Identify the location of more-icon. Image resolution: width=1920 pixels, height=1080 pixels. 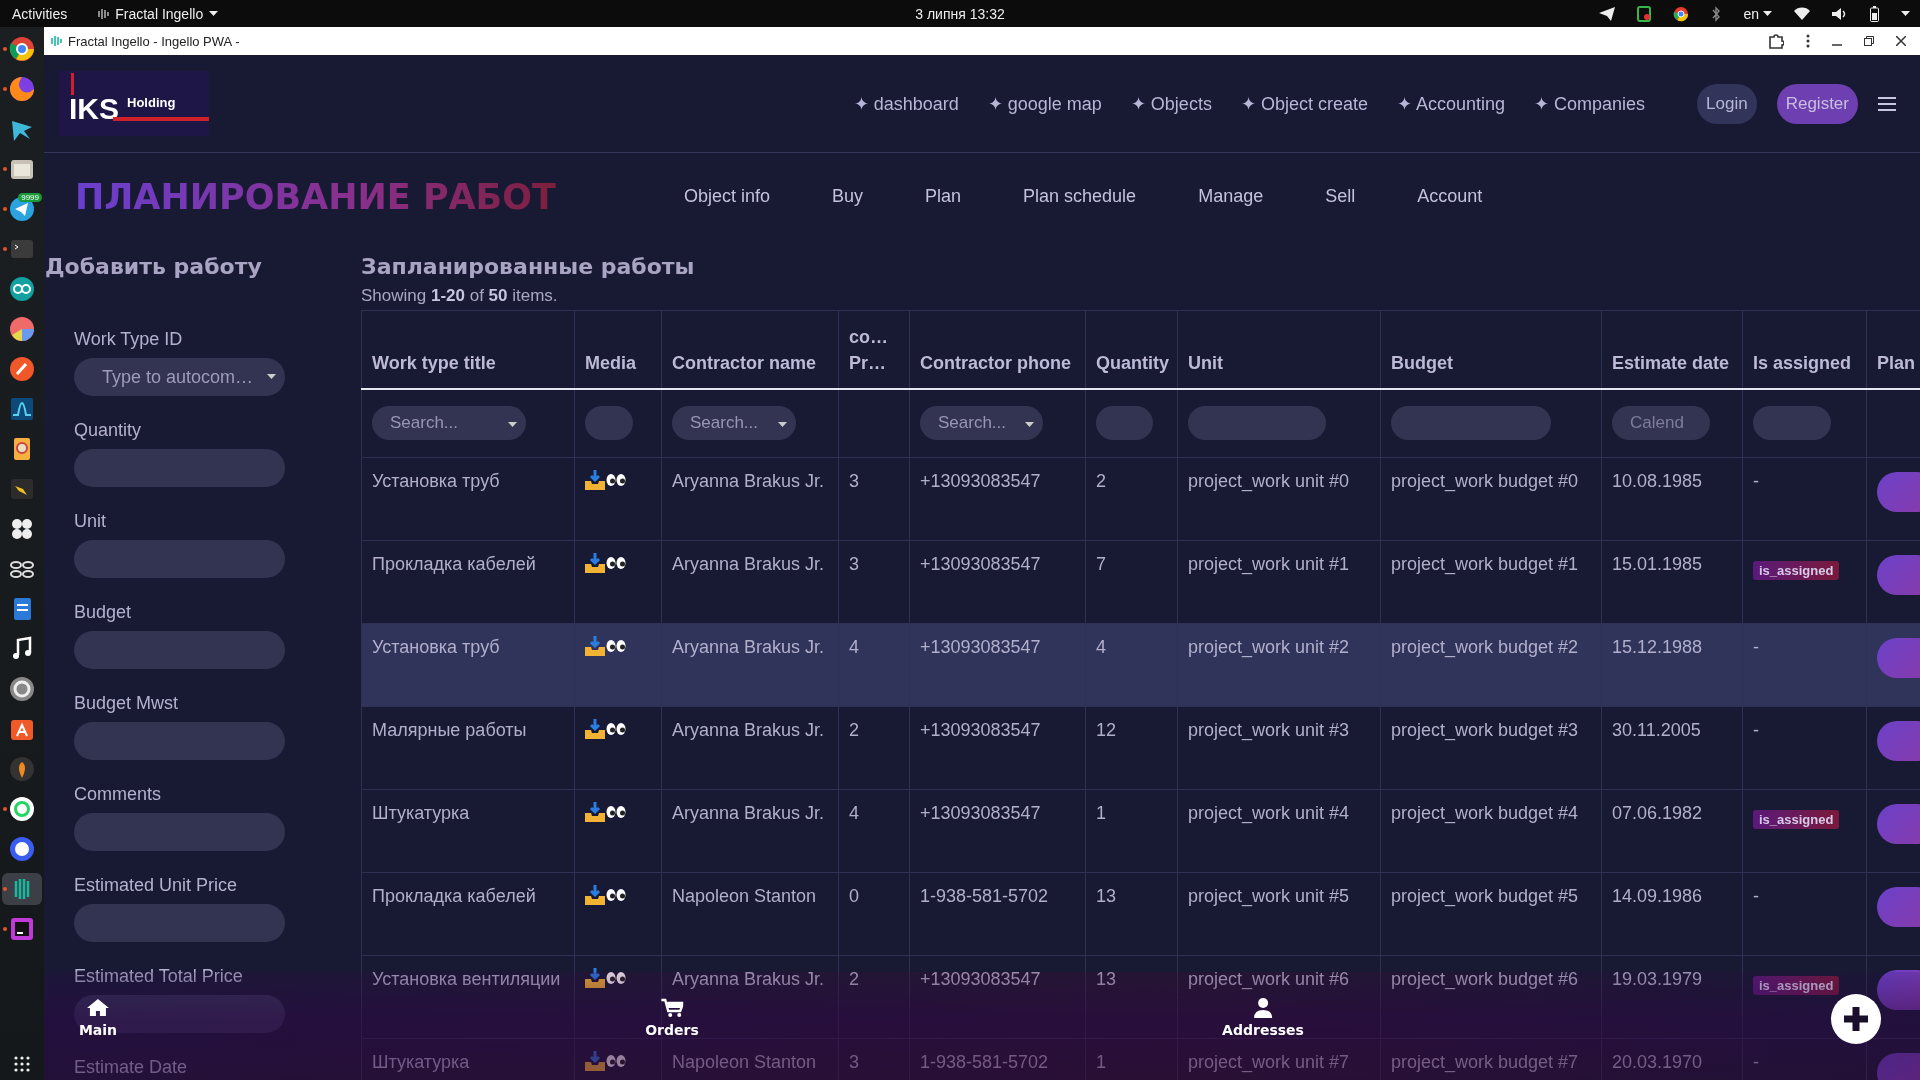
(1808, 41).